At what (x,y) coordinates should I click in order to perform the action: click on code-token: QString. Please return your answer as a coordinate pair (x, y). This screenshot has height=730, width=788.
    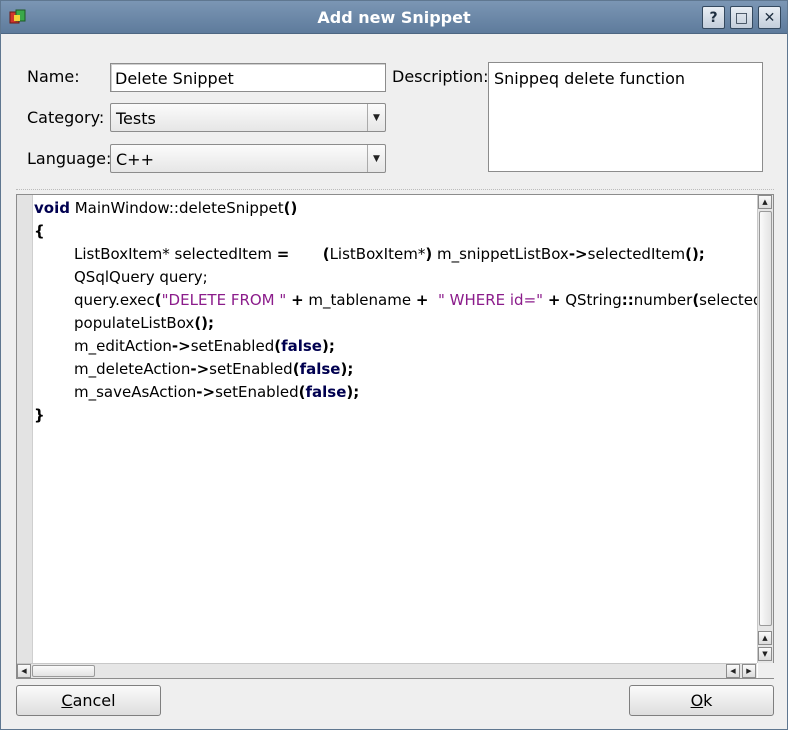
    Looking at the image, I should click on (591, 300).